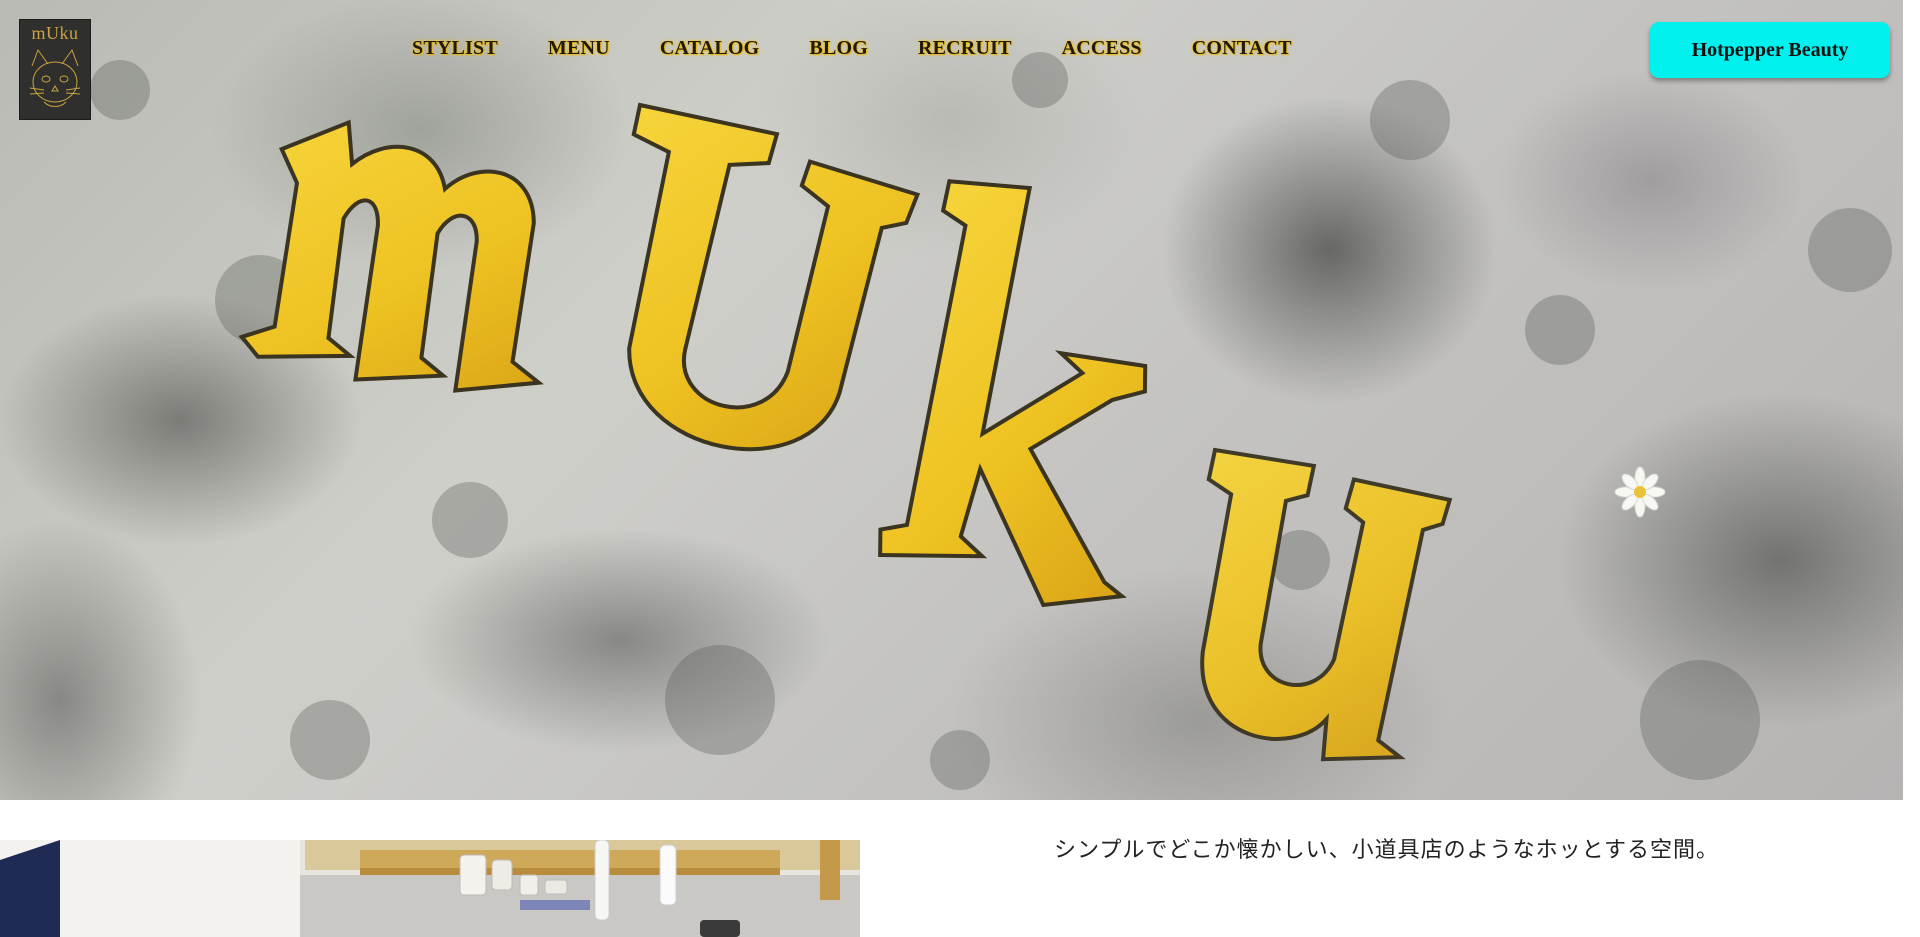 This screenshot has height=937, width=1920. What do you see at coordinates (1326, 604) in the screenshot?
I see `hero-letter-u` at bounding box center [1326, 604].